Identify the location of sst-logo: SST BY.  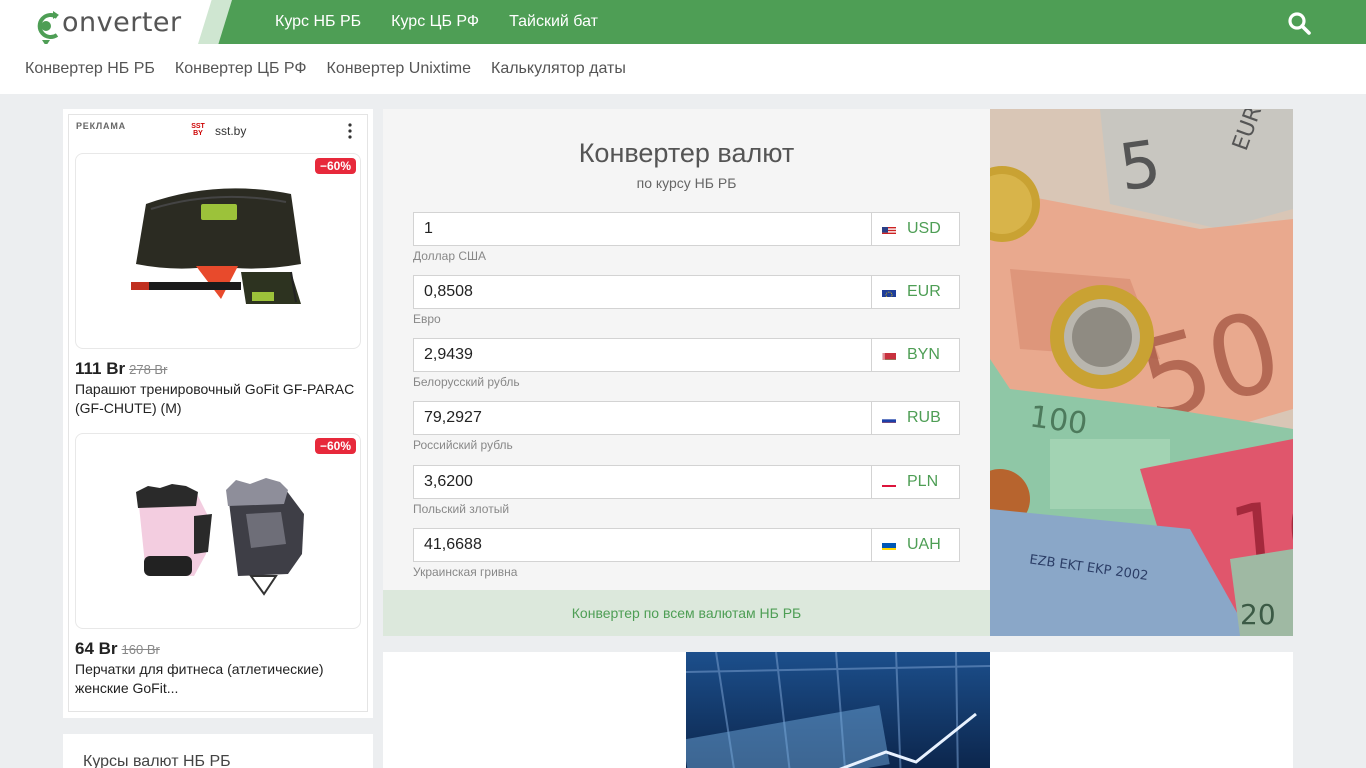
(198, 130).